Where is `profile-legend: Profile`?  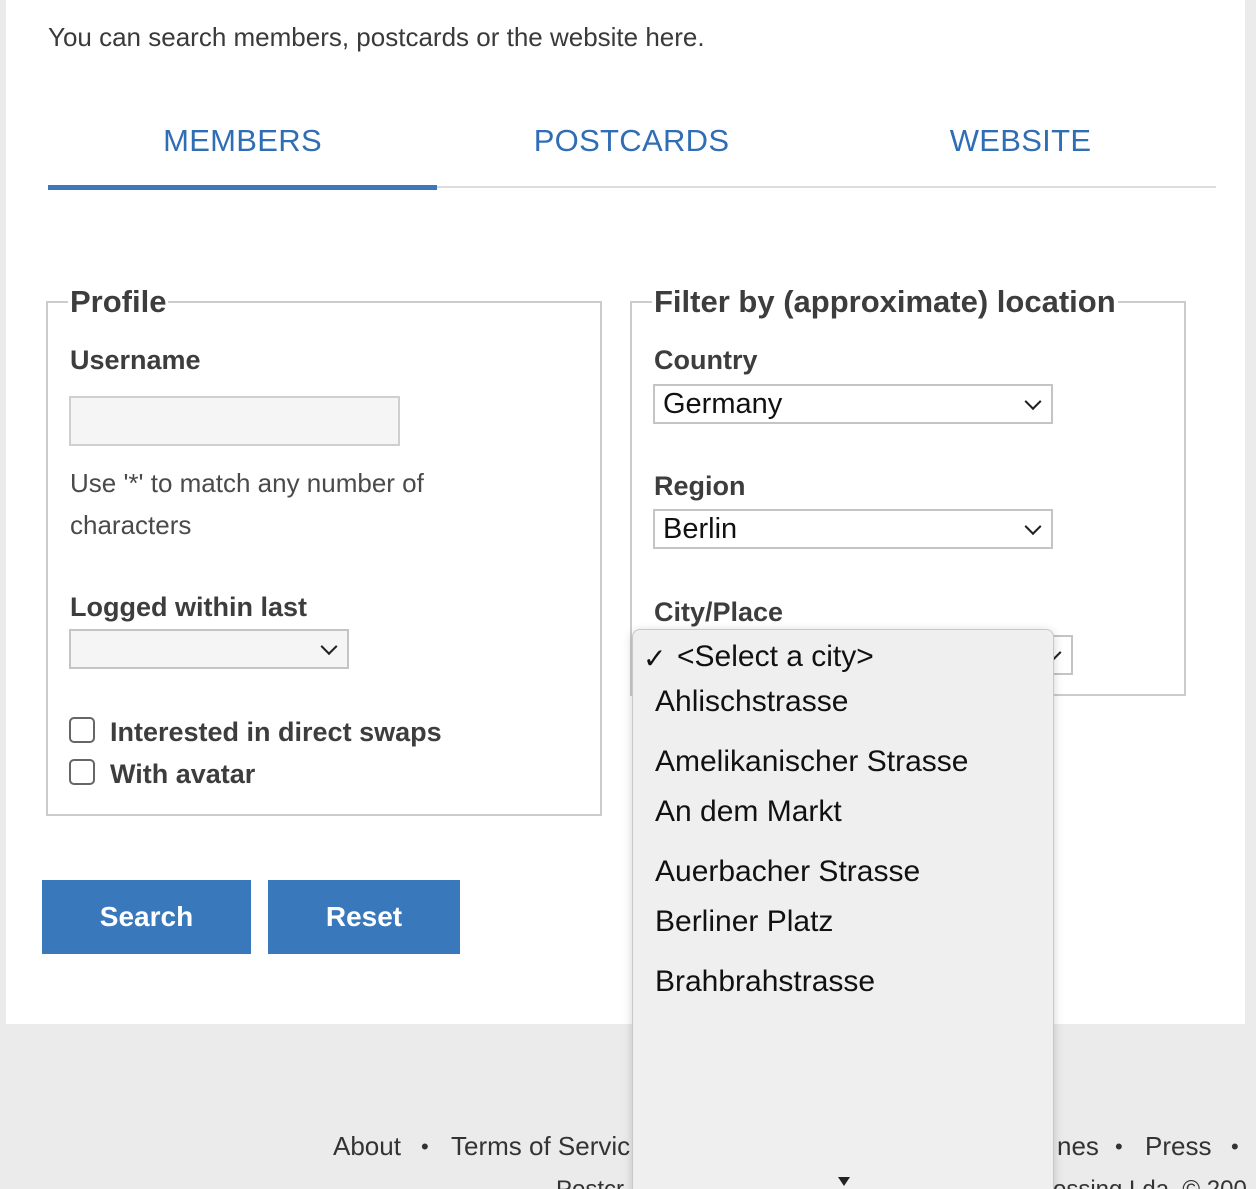
profile-legend: Profile is located at coordinates (118, 301).